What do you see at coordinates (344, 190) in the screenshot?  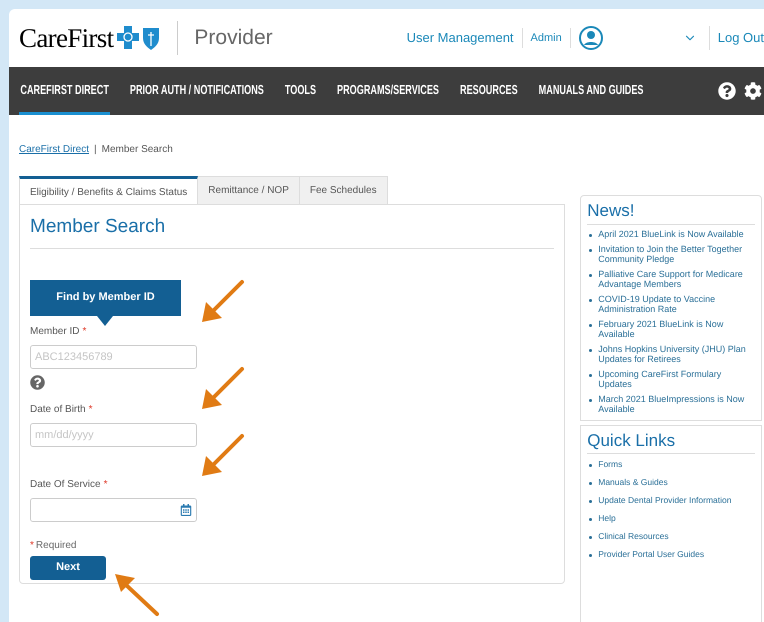 I see `tab: Fee Schedules` at bounding box center [344, 190].